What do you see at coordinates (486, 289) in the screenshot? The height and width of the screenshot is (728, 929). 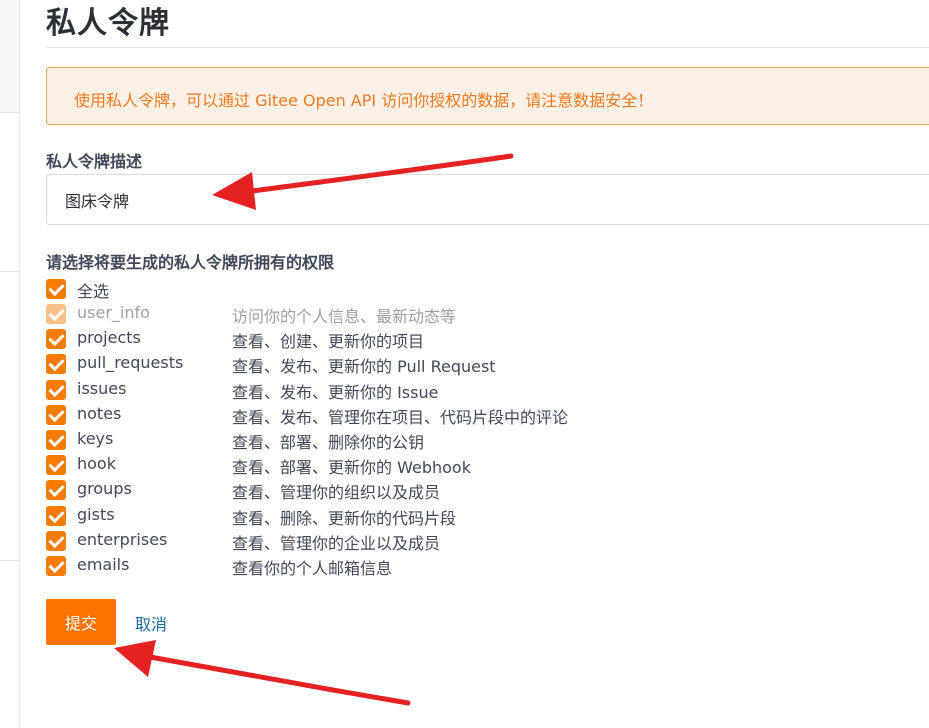 I see `select-all-row: 全选` at bounding box center [486, 289].